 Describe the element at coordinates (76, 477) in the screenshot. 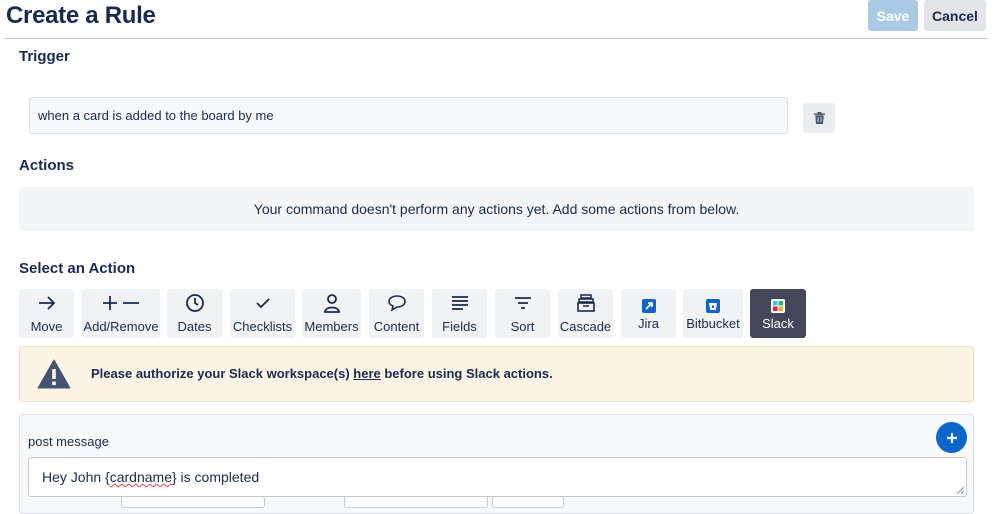

I see `message-text-start: Hey John {` at that location.